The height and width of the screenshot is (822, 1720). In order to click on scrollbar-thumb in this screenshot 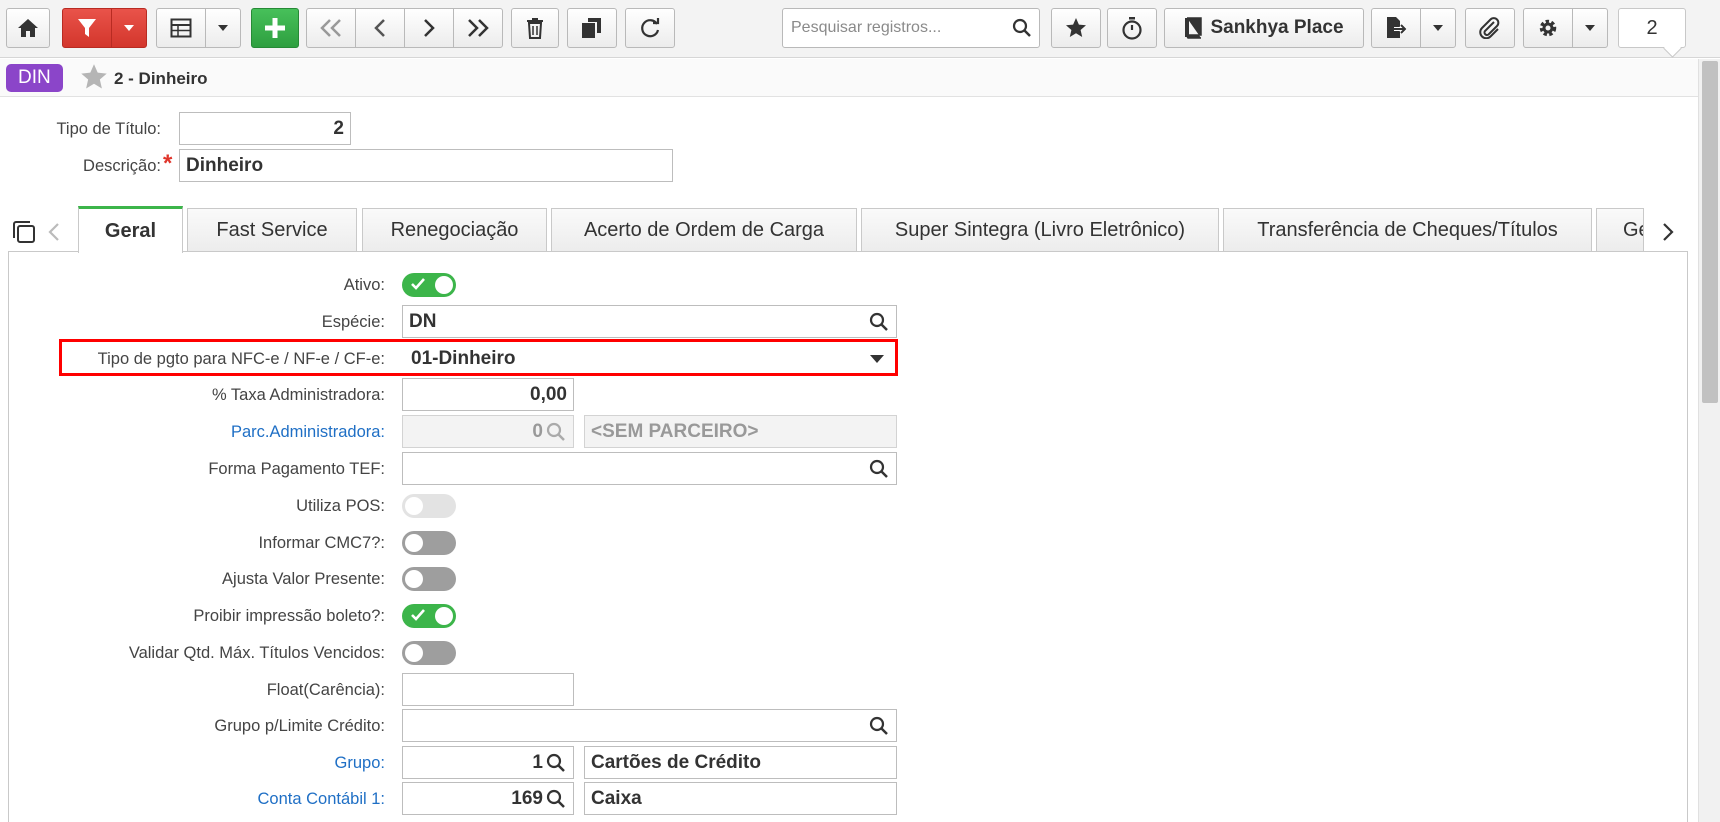, I will do `click(1710, 232)`.